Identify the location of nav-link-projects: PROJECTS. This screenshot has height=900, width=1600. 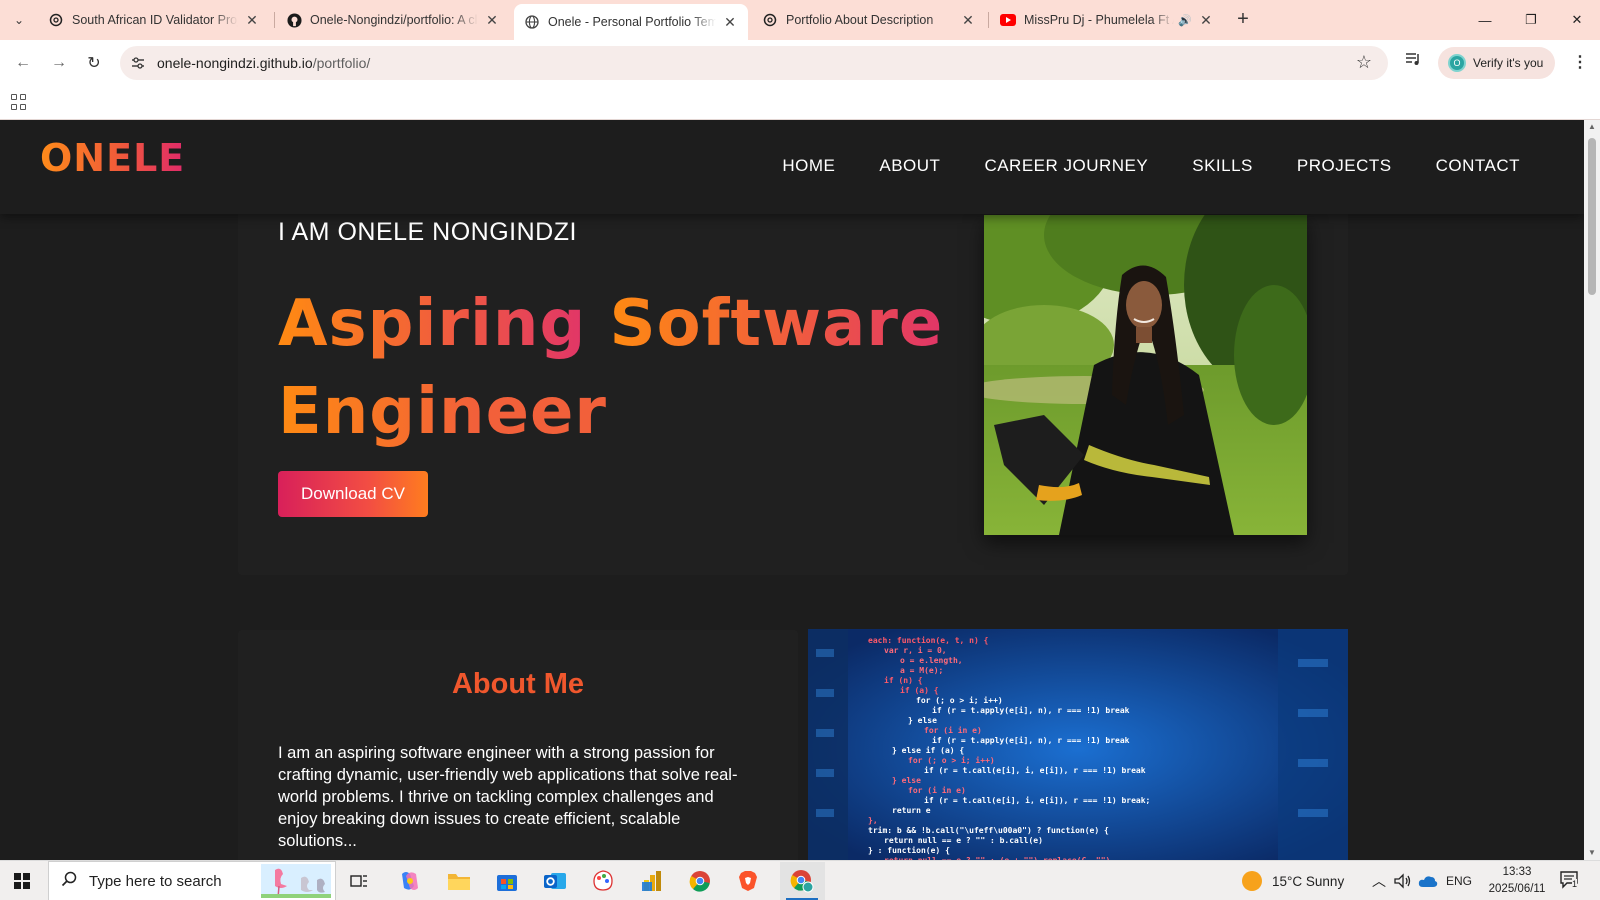
(1344, 166).